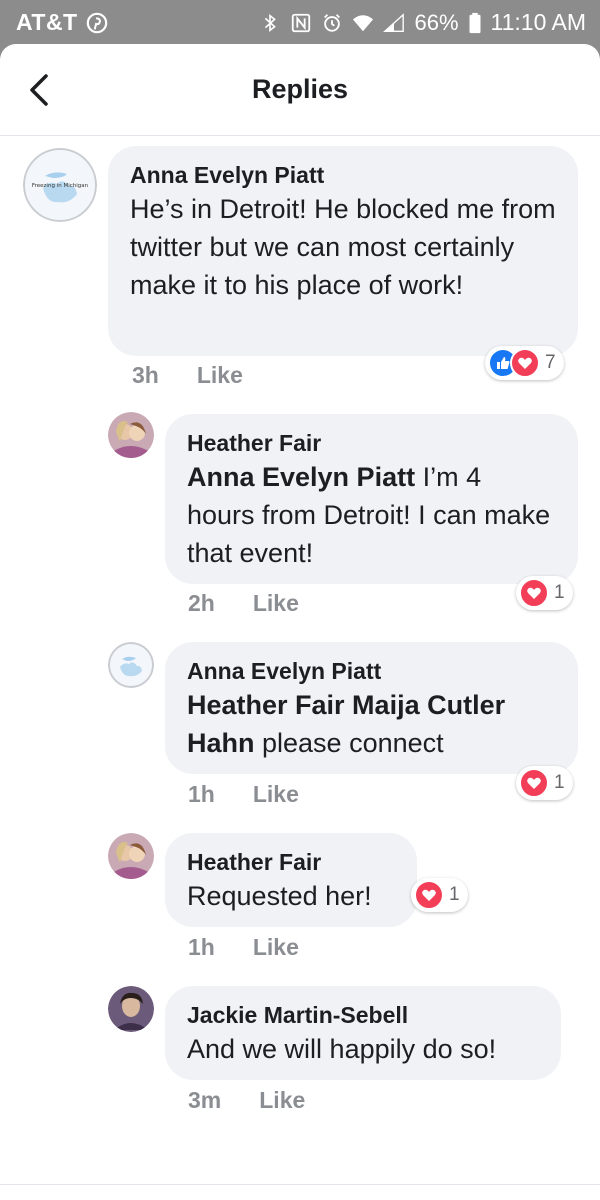 The width and height of the screenshot is (600, 1200). What do you see at coordinates (205, 1100) in the screenshot?
I see `comment-time: 3m` at bounding box center [205, 1100].